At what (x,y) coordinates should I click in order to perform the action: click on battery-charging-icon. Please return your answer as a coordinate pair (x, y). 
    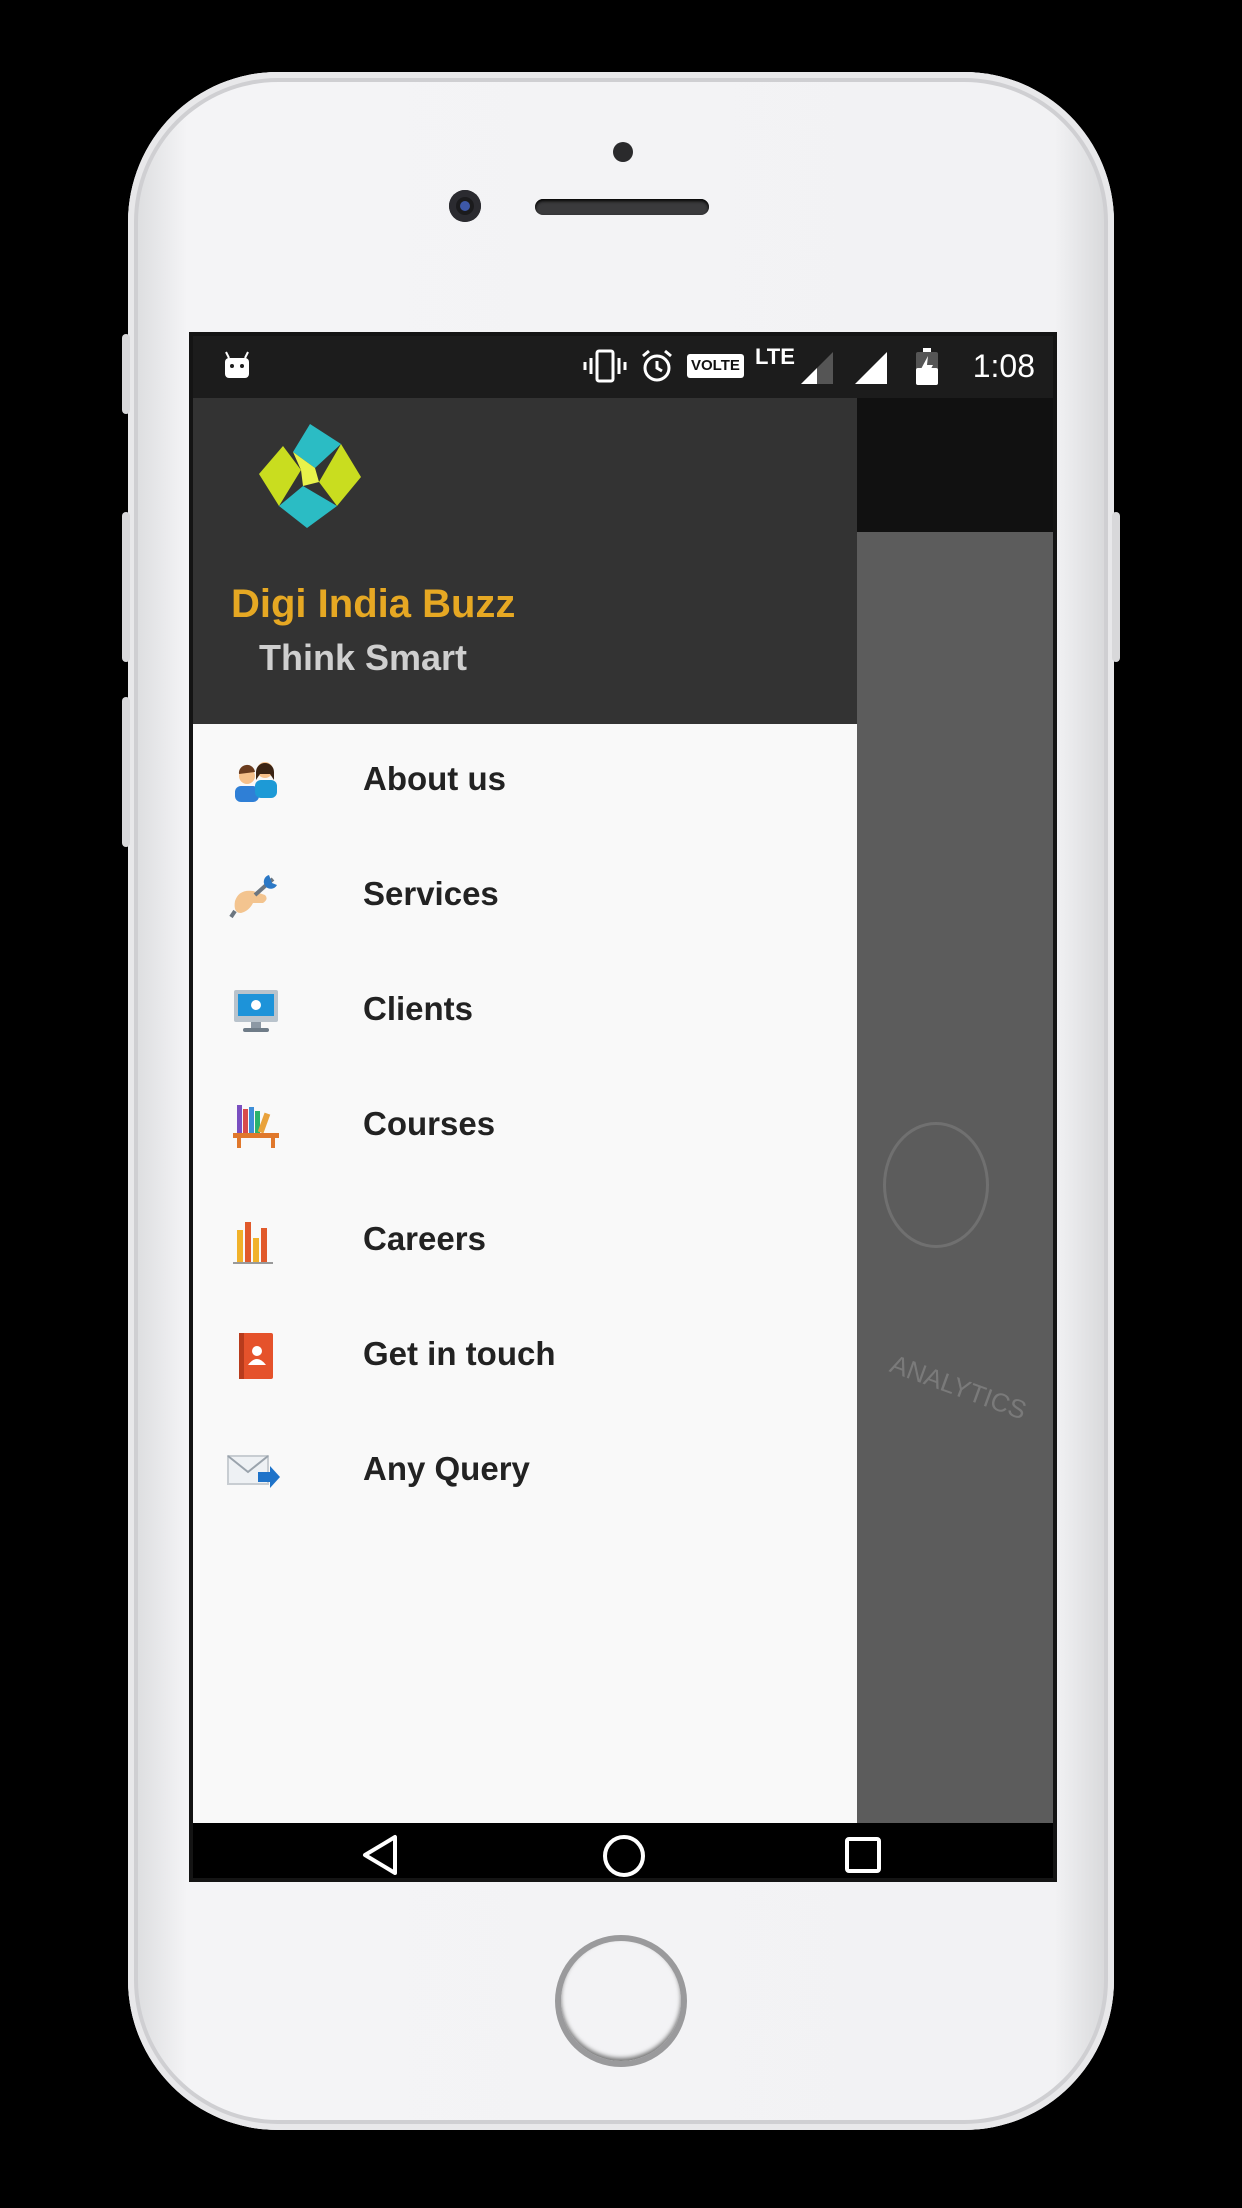
    Looking at the image, I should click on (927, 366).